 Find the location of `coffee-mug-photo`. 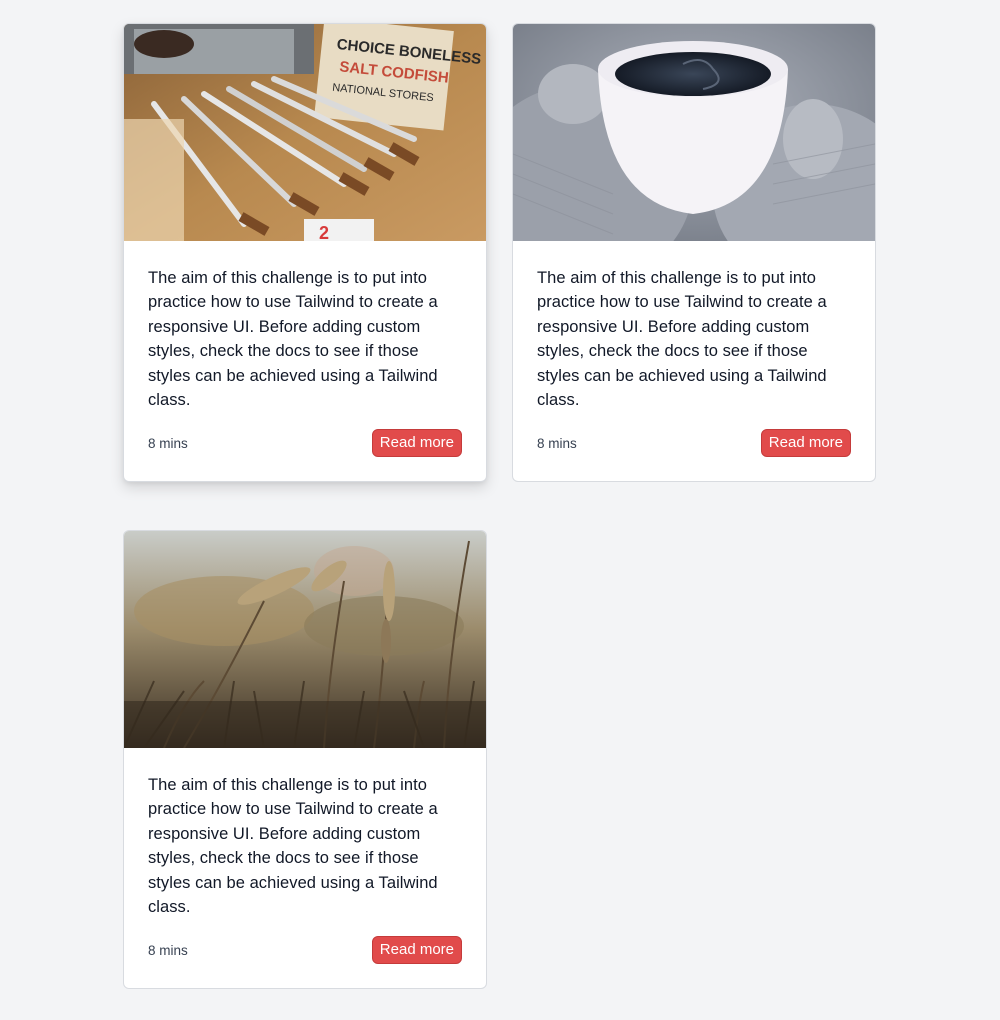

coffee-mug-photo is located at coordinates (694, 132).